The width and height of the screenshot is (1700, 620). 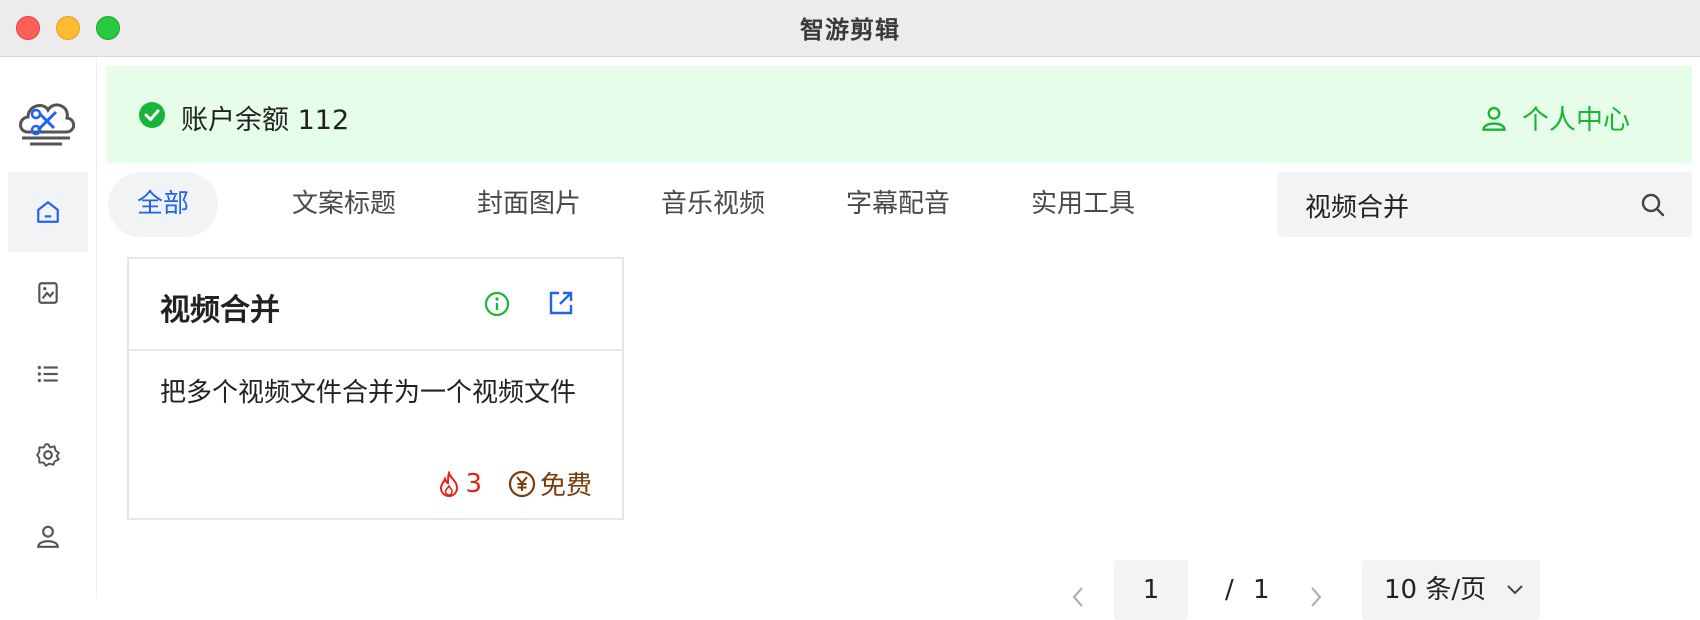 I want to click on sidebar-item-settings, so click(x=48, y=455).